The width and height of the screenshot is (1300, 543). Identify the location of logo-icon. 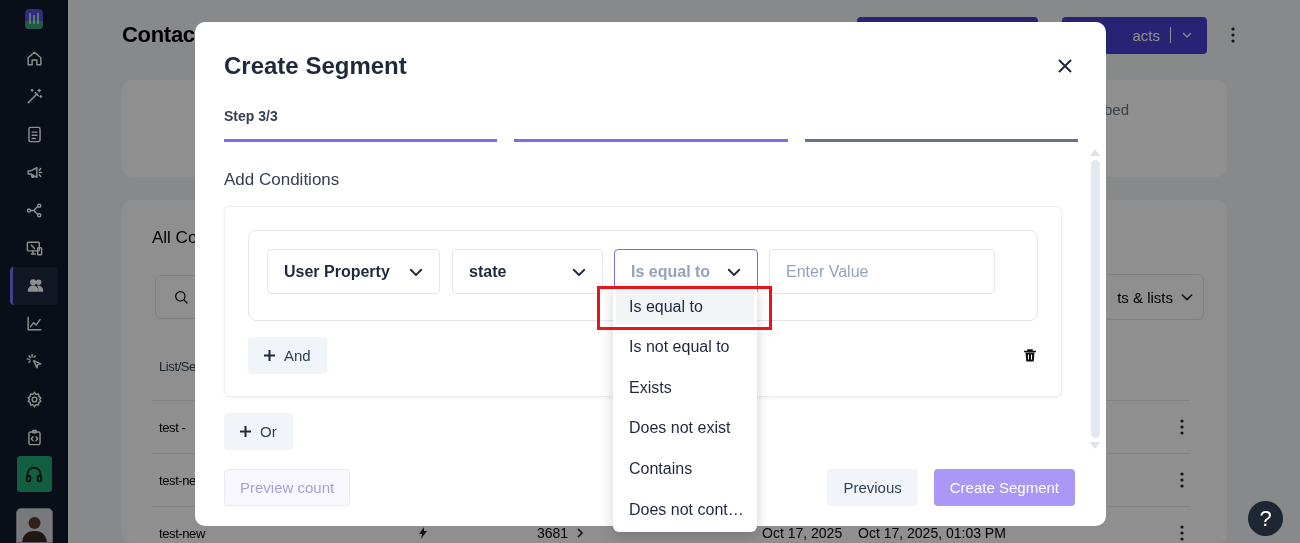
(34, 19).